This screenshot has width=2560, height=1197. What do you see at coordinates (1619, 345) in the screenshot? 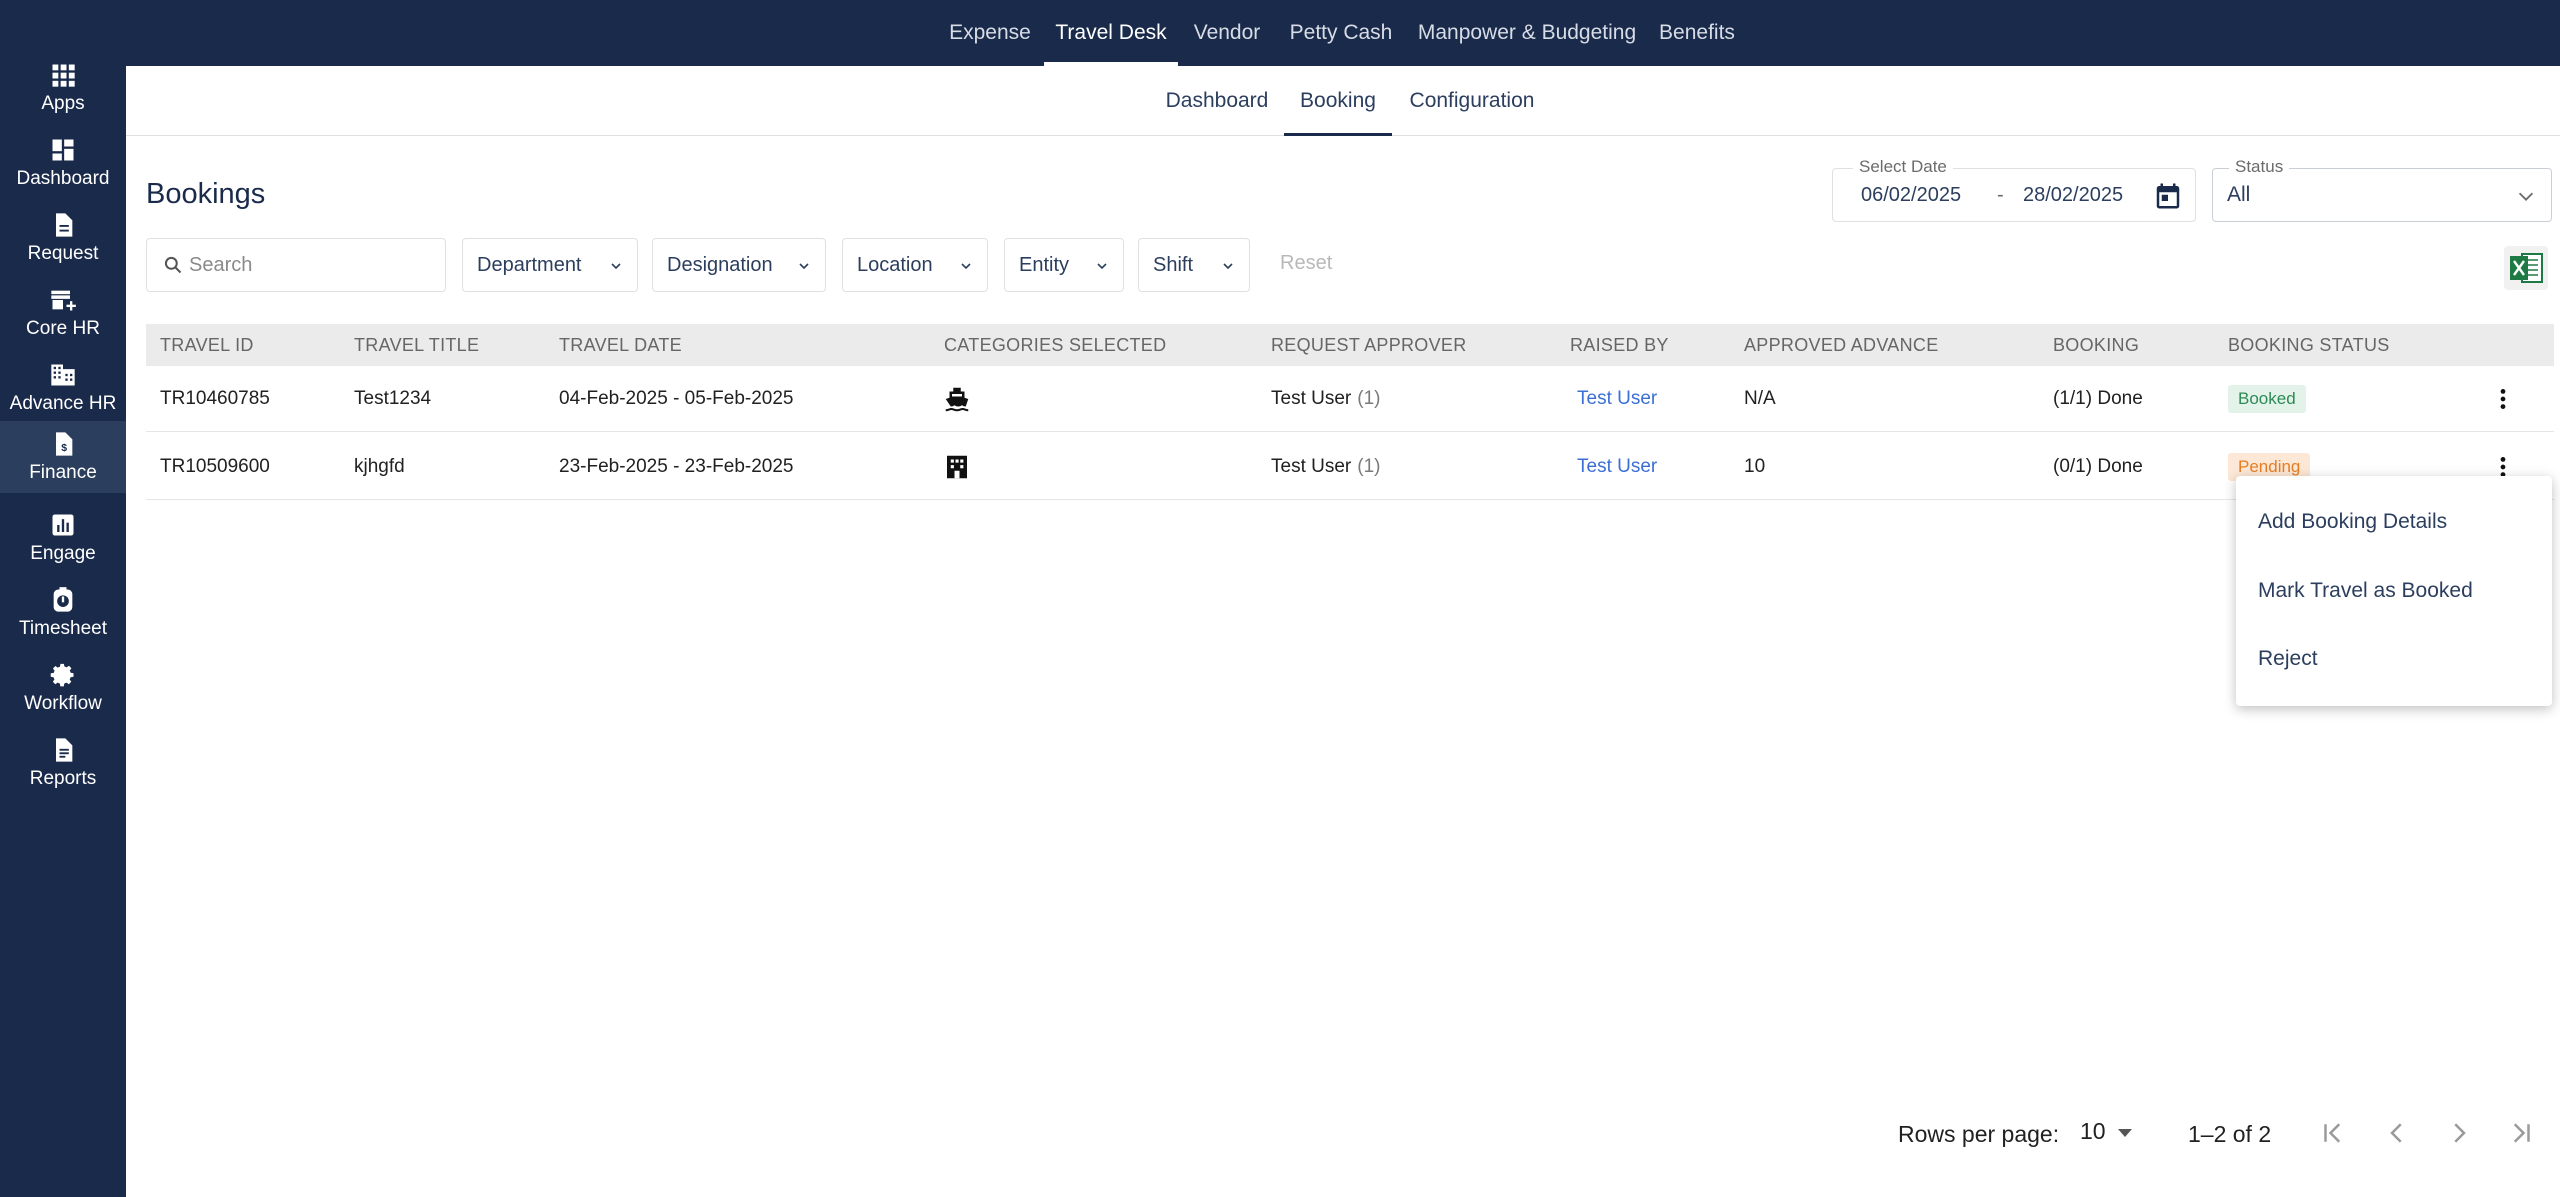
I see `column-header: RAISED BY` at bounding box center [1619, 345].